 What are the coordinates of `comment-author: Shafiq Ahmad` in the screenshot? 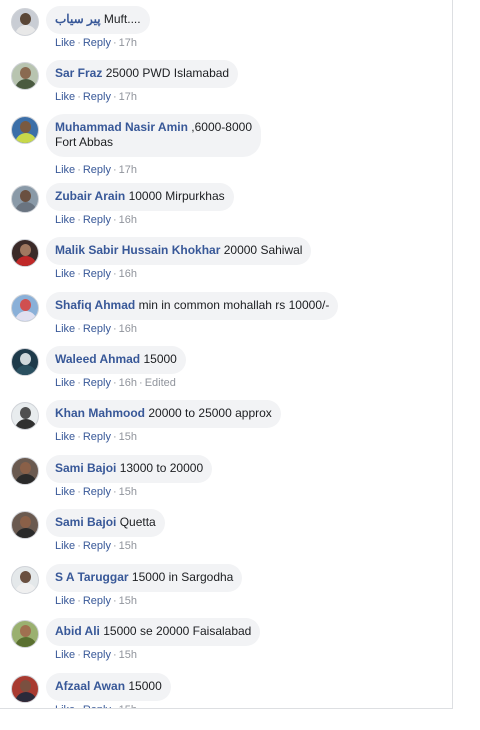 It's located at (95, 305).